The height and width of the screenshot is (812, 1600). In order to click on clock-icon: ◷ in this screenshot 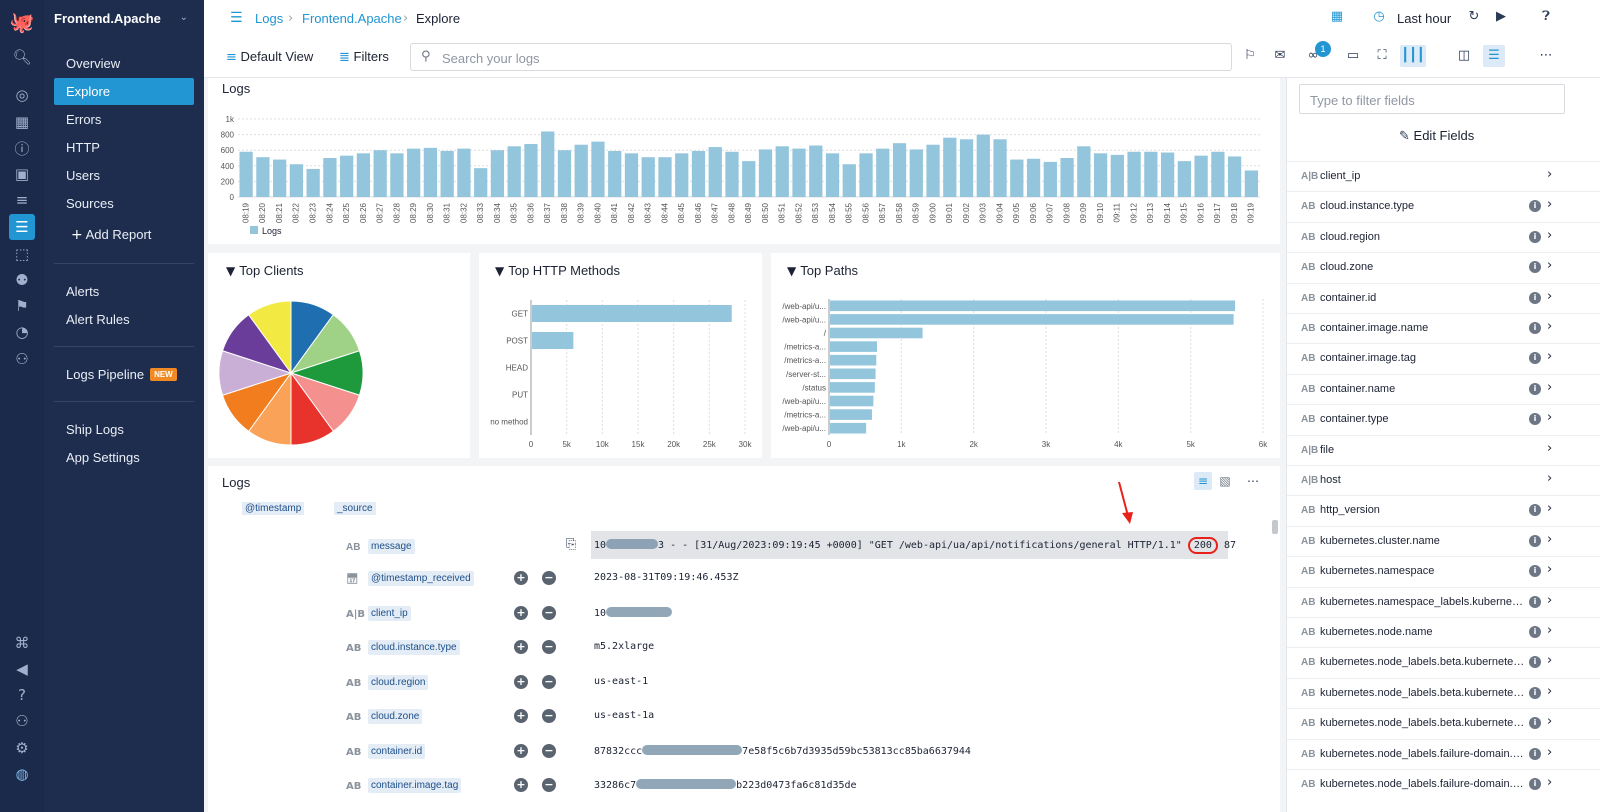, I will do `click(1379, 17)`.